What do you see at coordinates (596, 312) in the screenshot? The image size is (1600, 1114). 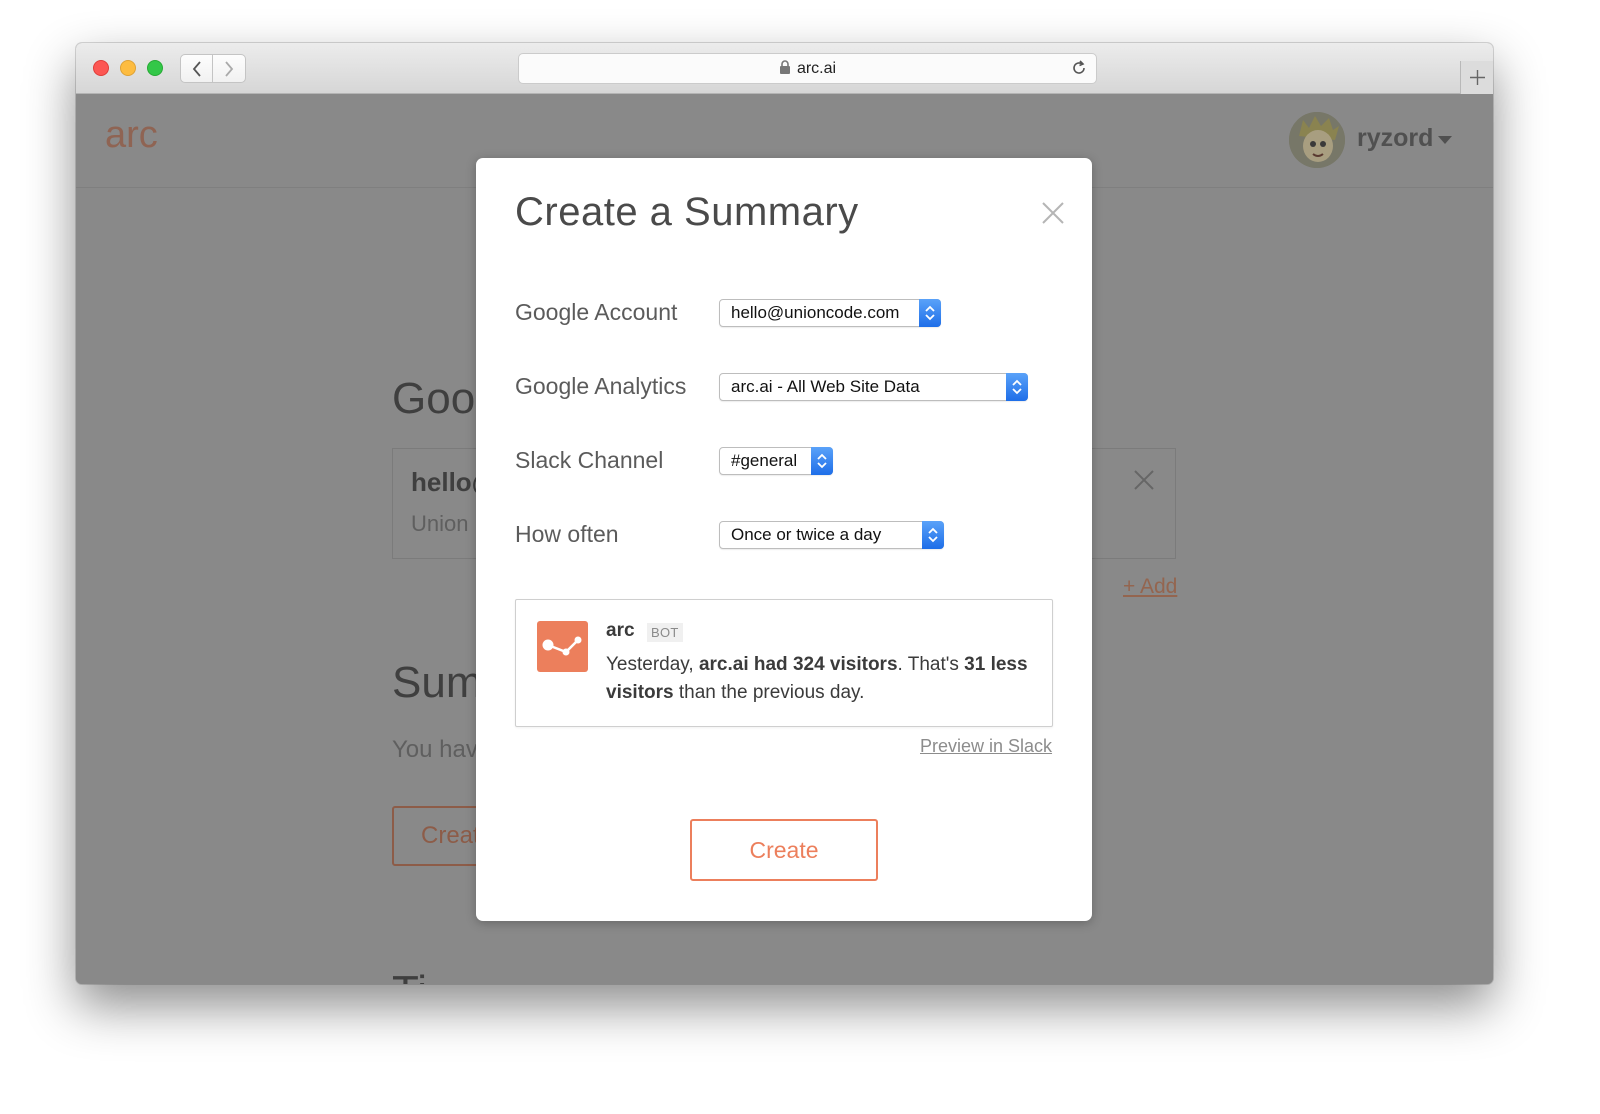 I see `google-account-label: Google Account` at bounding box center [596, 312].